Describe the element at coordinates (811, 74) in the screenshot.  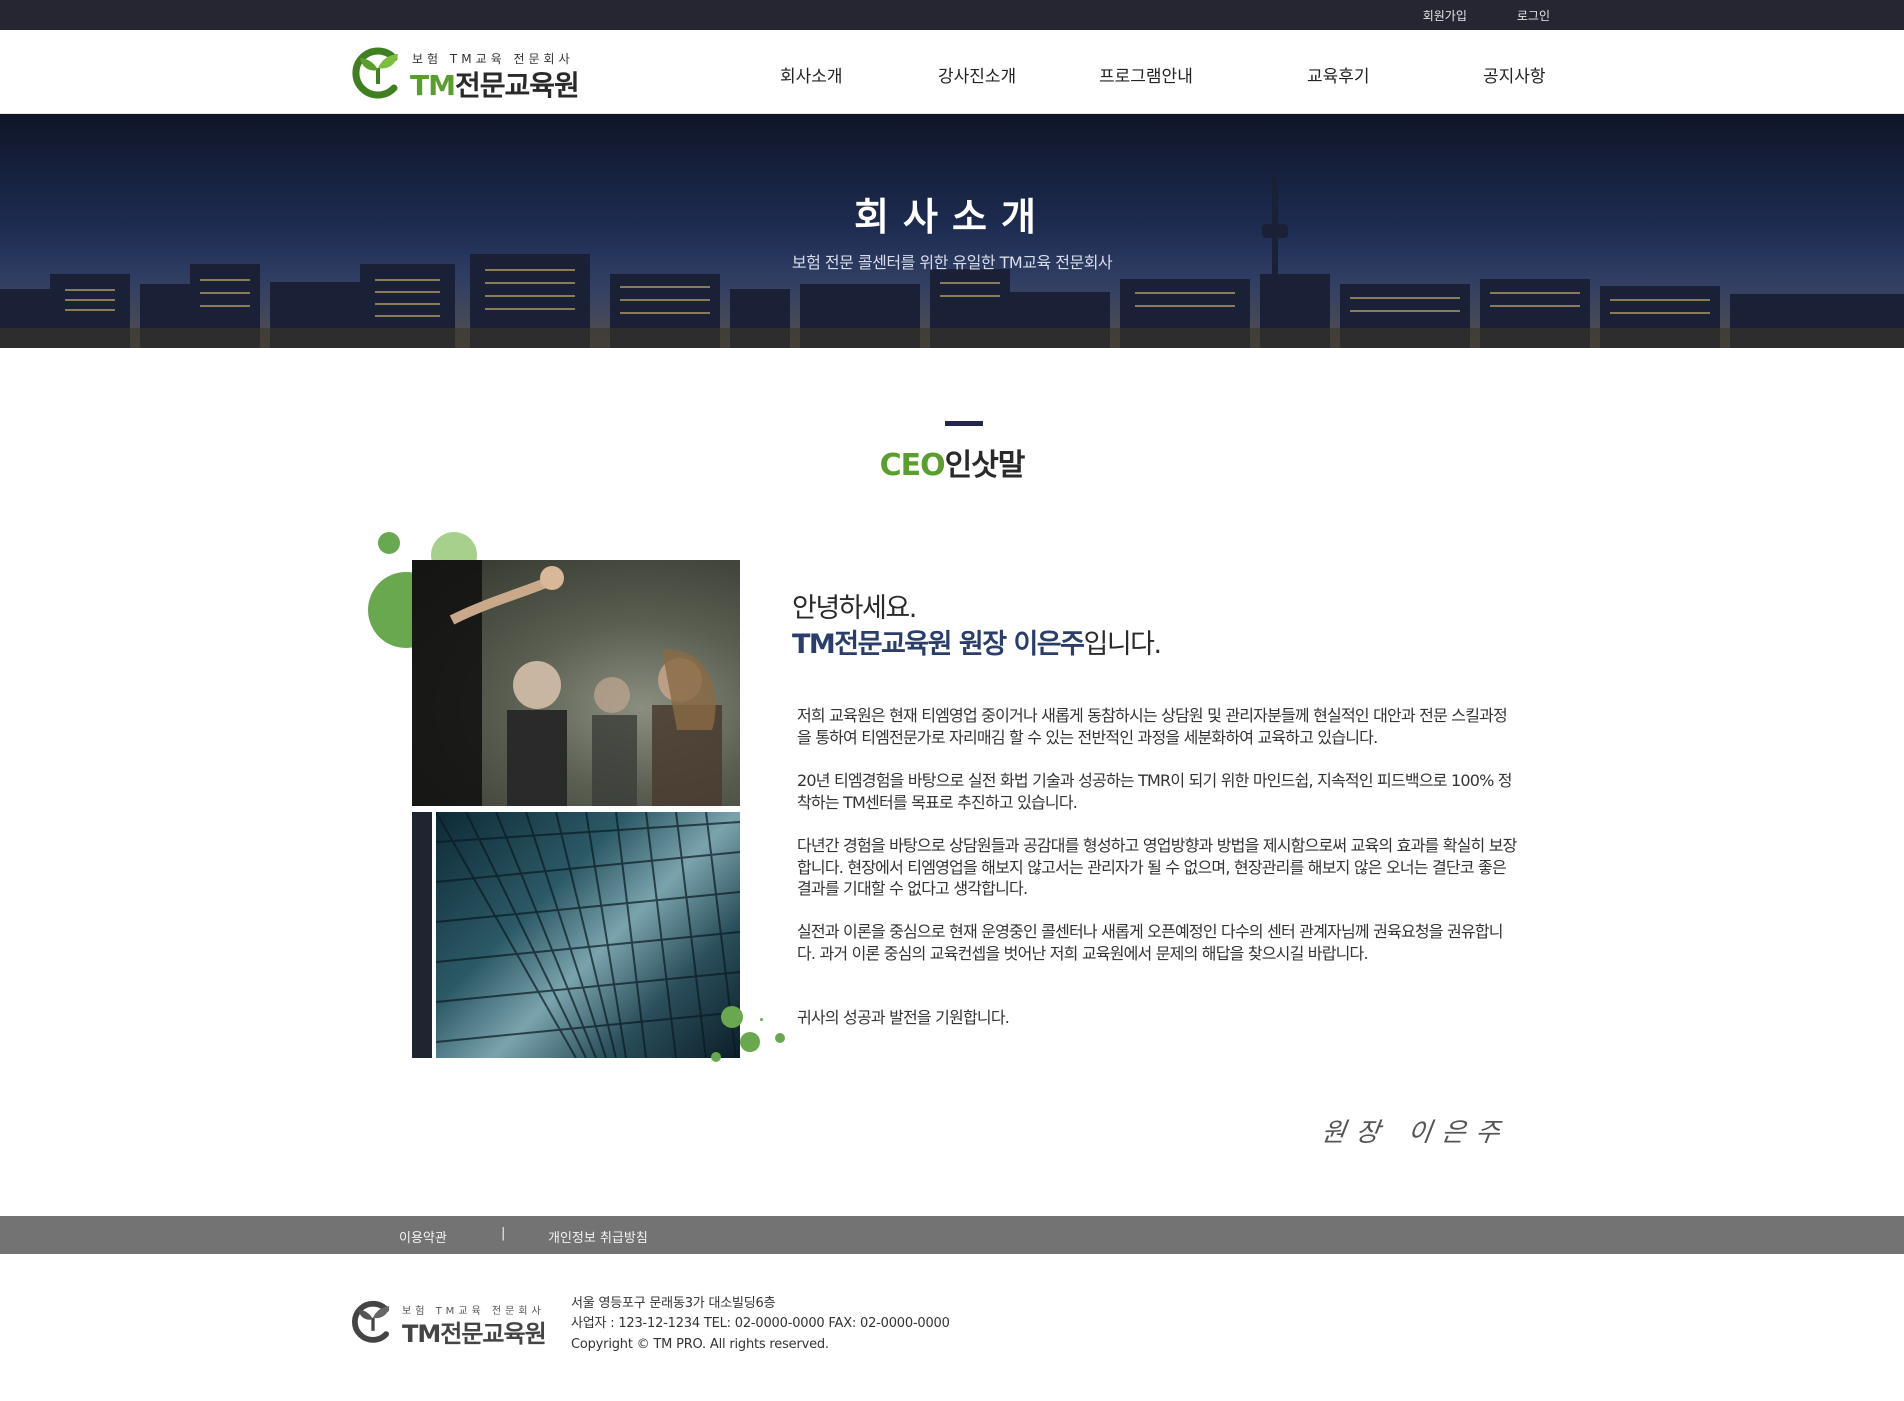
I see `nav-item-company: 회사소개` at that location.